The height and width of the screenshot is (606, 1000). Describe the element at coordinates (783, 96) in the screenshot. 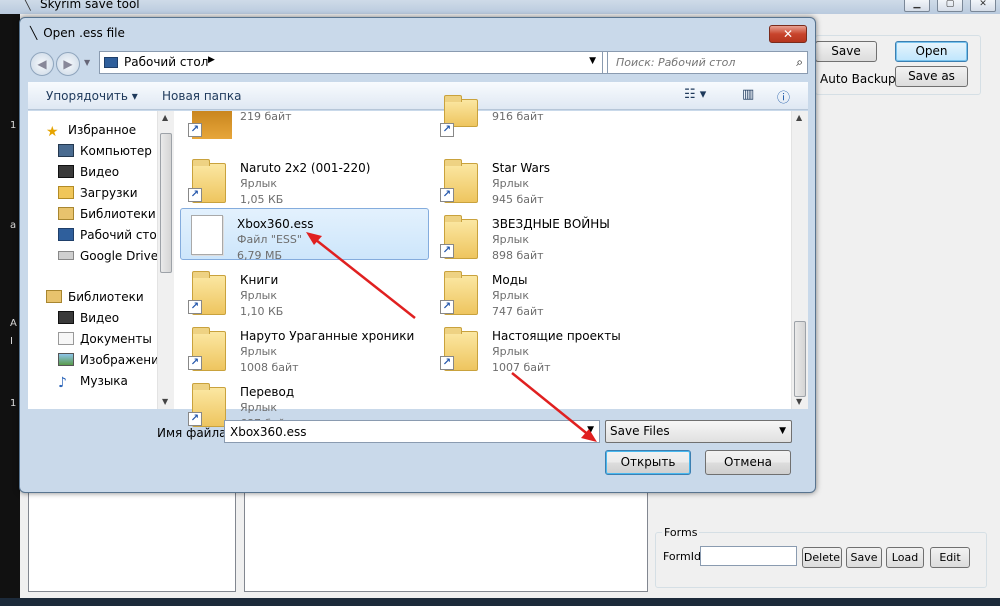

I see `help-icon: ⓘ` at that location.